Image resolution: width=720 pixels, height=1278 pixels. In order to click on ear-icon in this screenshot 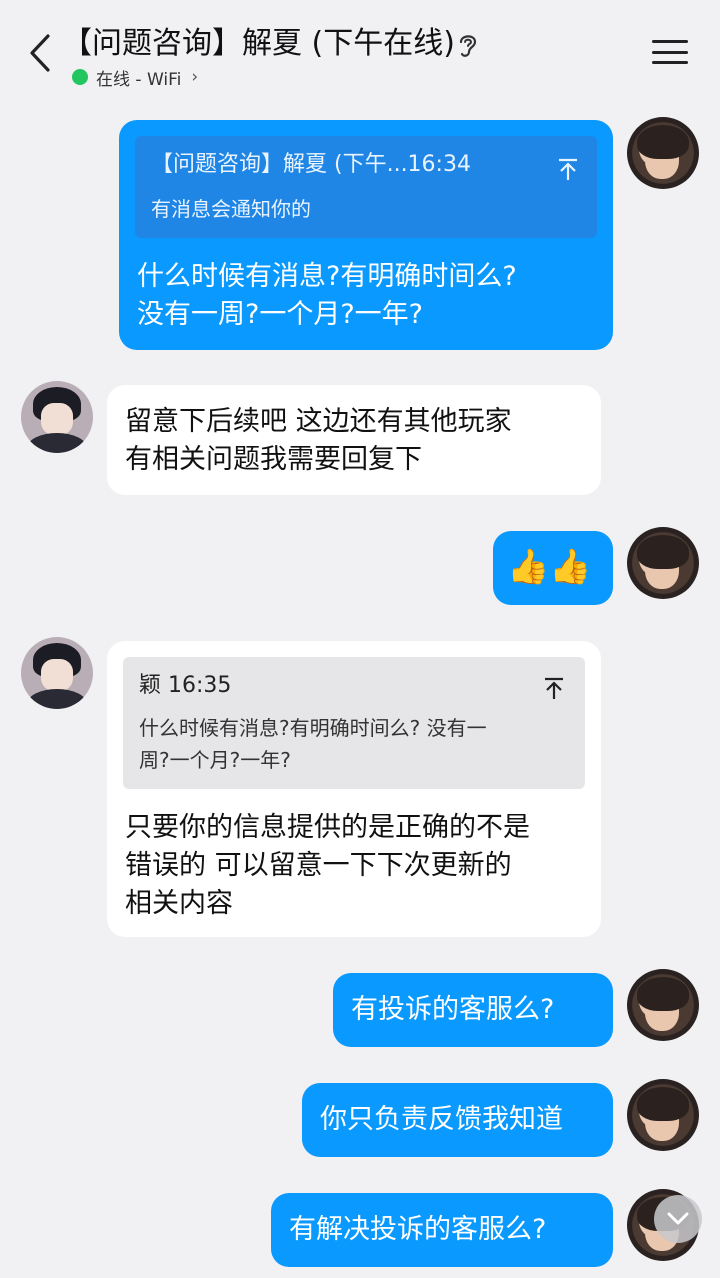, I will do `click(468, 45)`.